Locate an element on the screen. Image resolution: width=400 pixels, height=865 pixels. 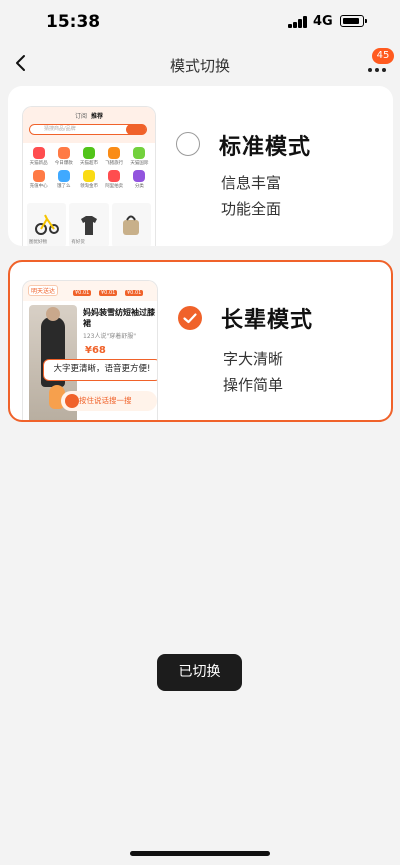
standard-mode-title: 标准模式 is located at coordinates (265, 147).